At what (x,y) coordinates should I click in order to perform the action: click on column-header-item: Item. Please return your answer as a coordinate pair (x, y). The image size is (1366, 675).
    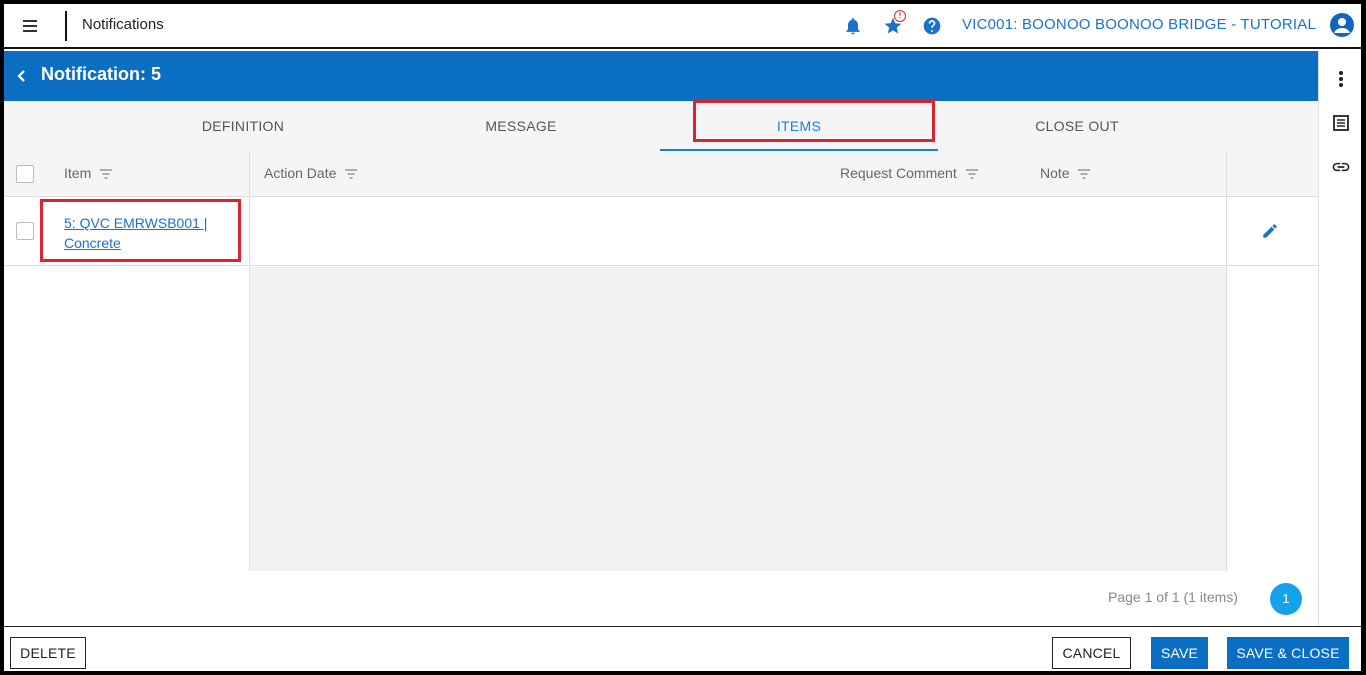
    Looking at the image, I should click on (88, 173).